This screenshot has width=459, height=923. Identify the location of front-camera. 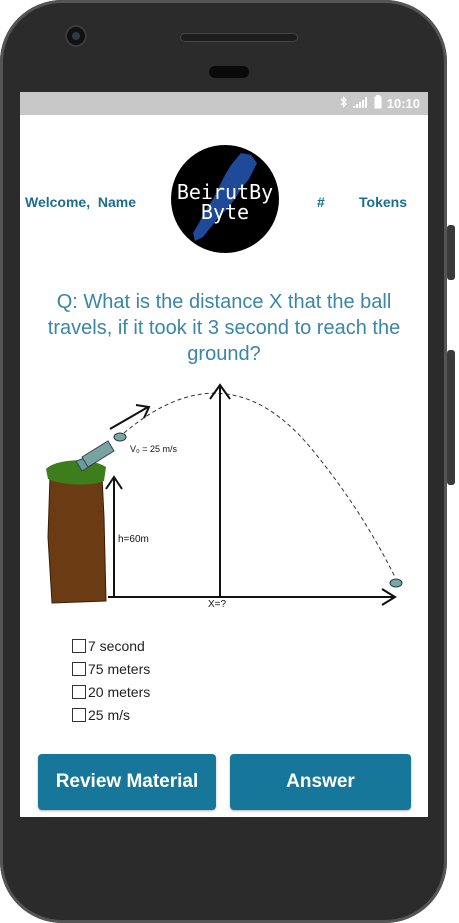
(76, 36).